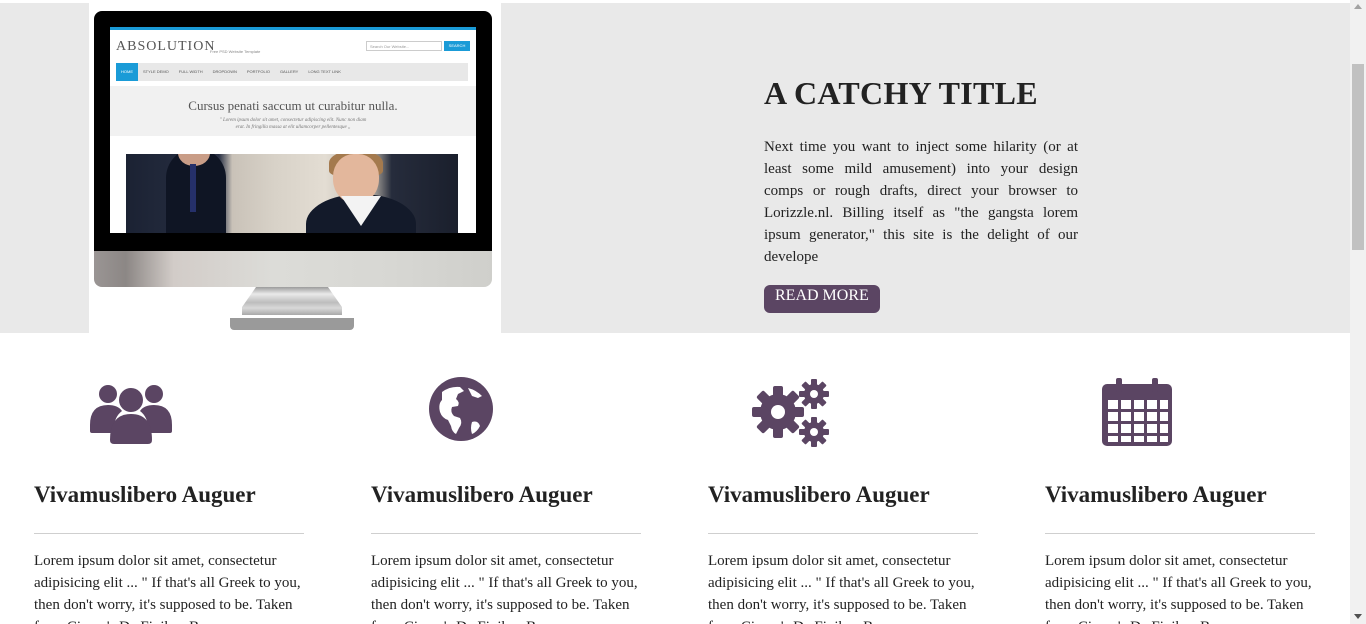  What do you see at coordinates (293, 105) in the screenshot?
I see `mockup-band-title: Cursus penati saccum ut curabitur nulla.` at bounding box center [293, 105].